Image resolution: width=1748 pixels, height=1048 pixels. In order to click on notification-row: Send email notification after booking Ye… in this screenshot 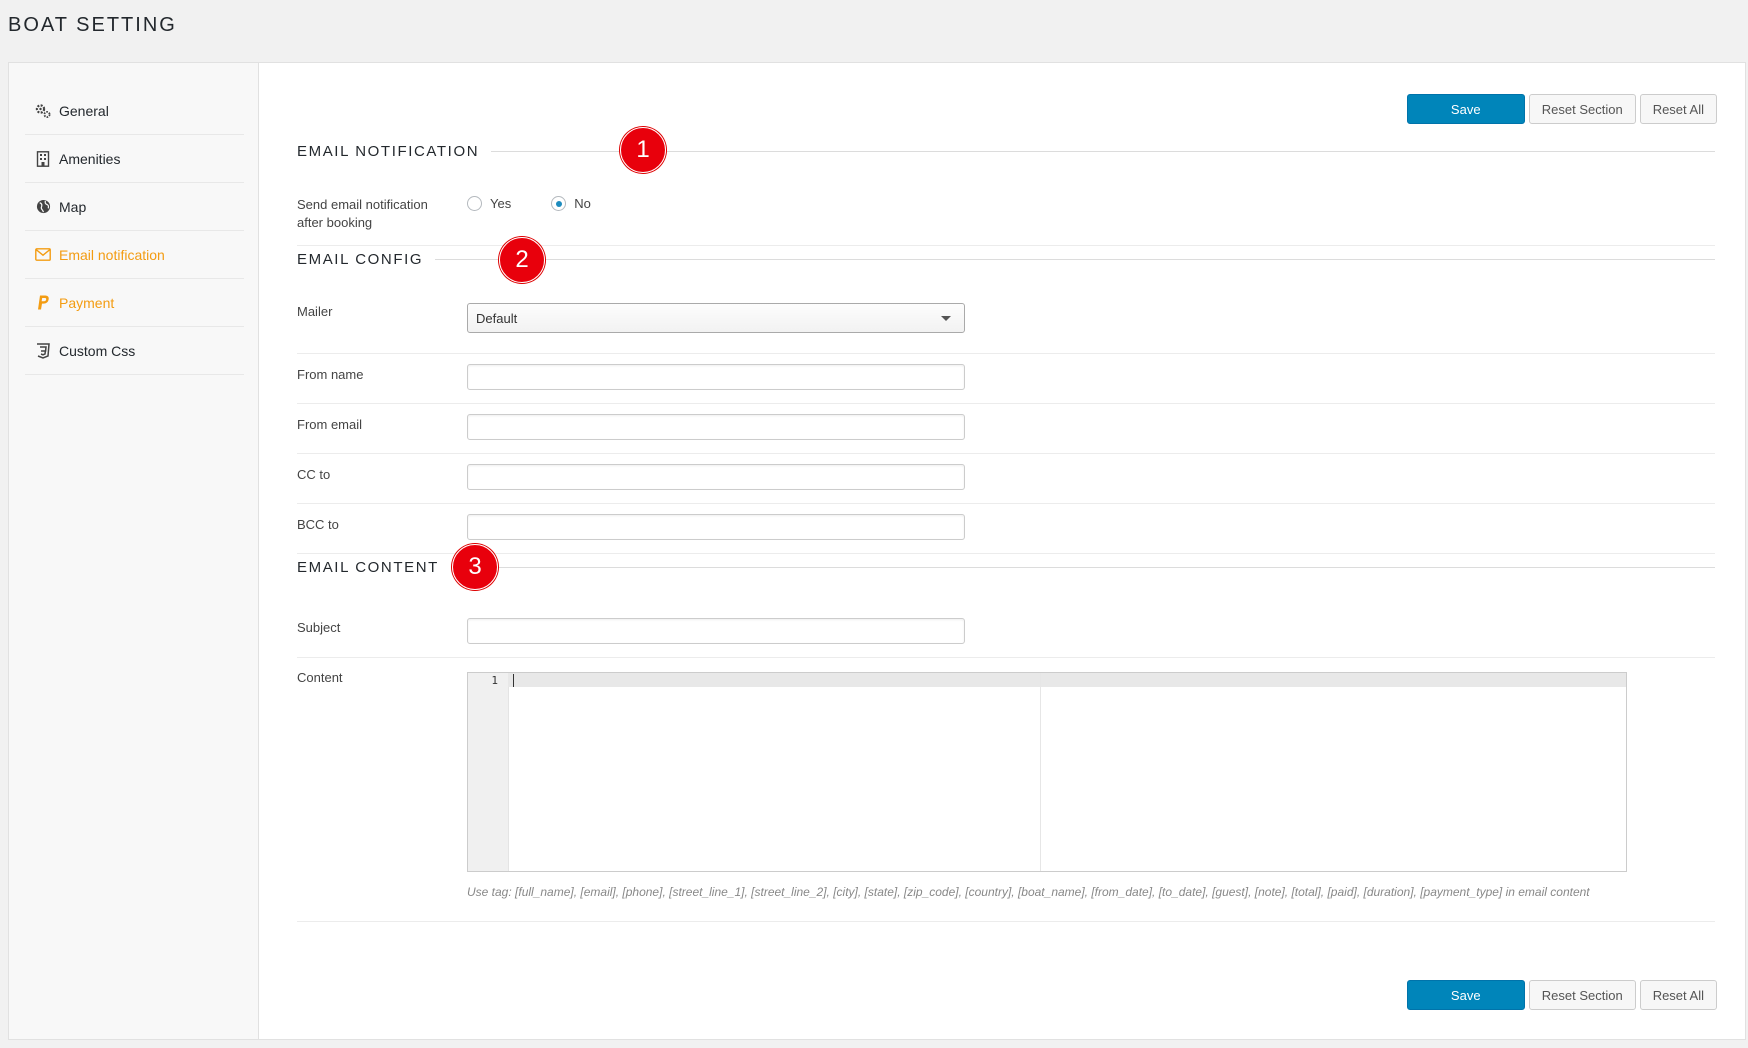, I will do `click(1006, 219)`.